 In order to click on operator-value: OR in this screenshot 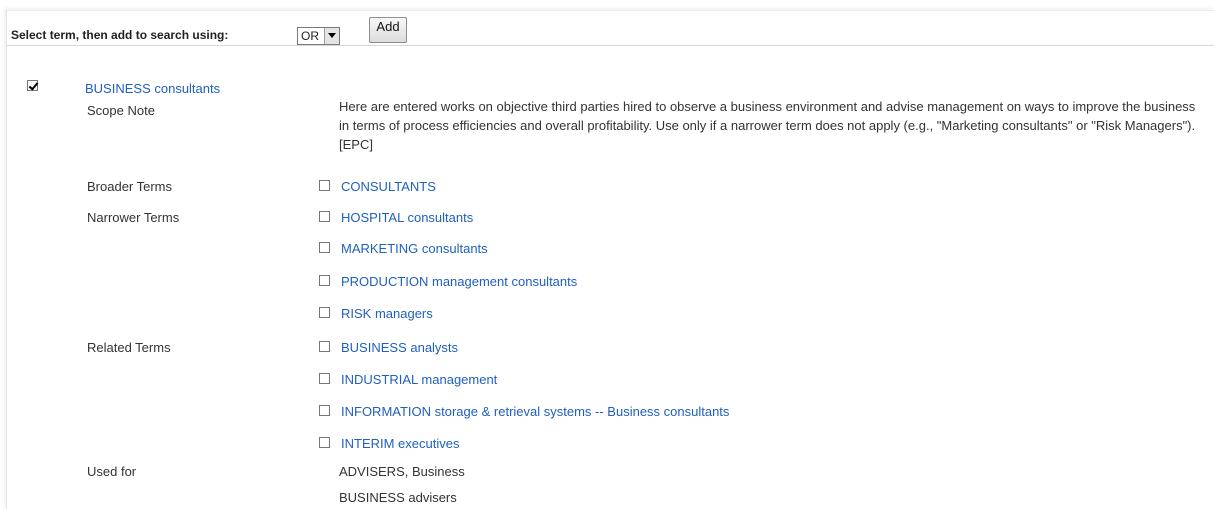, I will do `click(310, 36)`.